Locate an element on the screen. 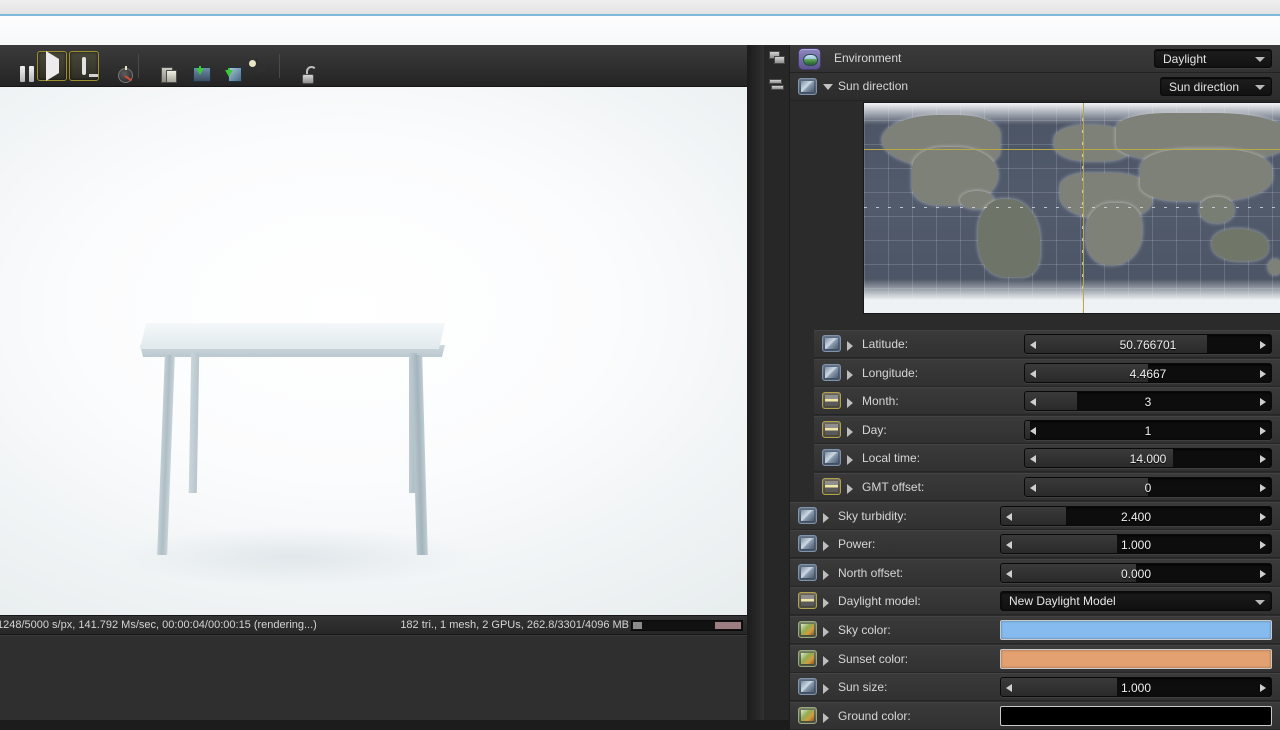  param-slider: 1 is located at coordinates (1148, 429).